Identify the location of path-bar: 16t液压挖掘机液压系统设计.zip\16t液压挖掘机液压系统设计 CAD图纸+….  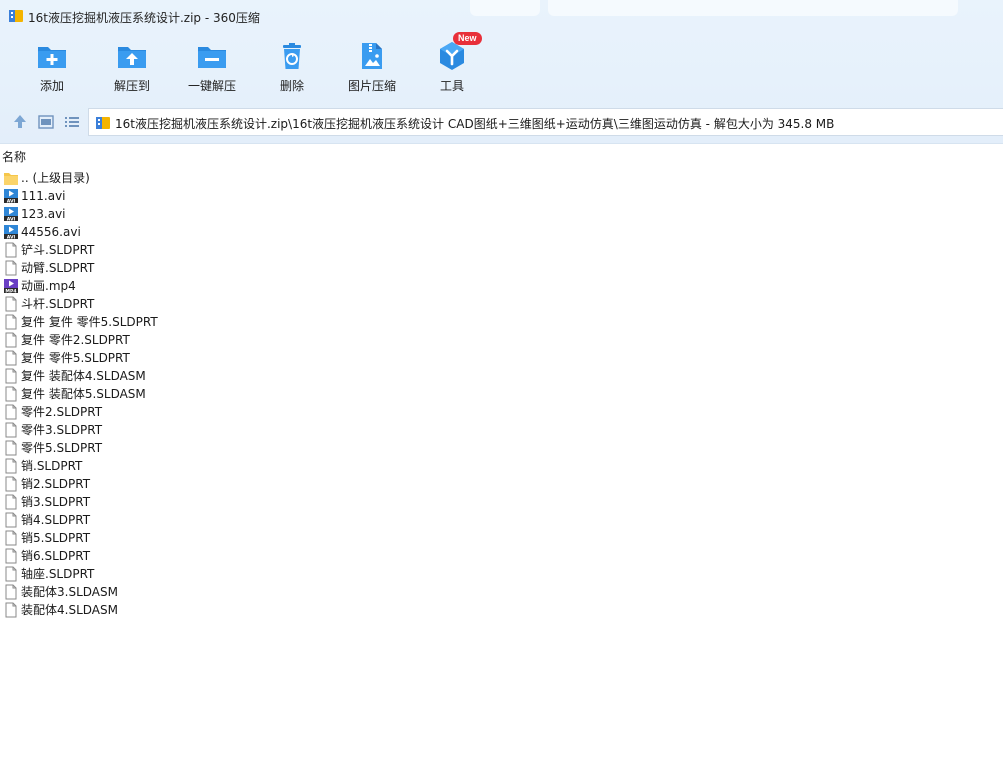
(545, 122).